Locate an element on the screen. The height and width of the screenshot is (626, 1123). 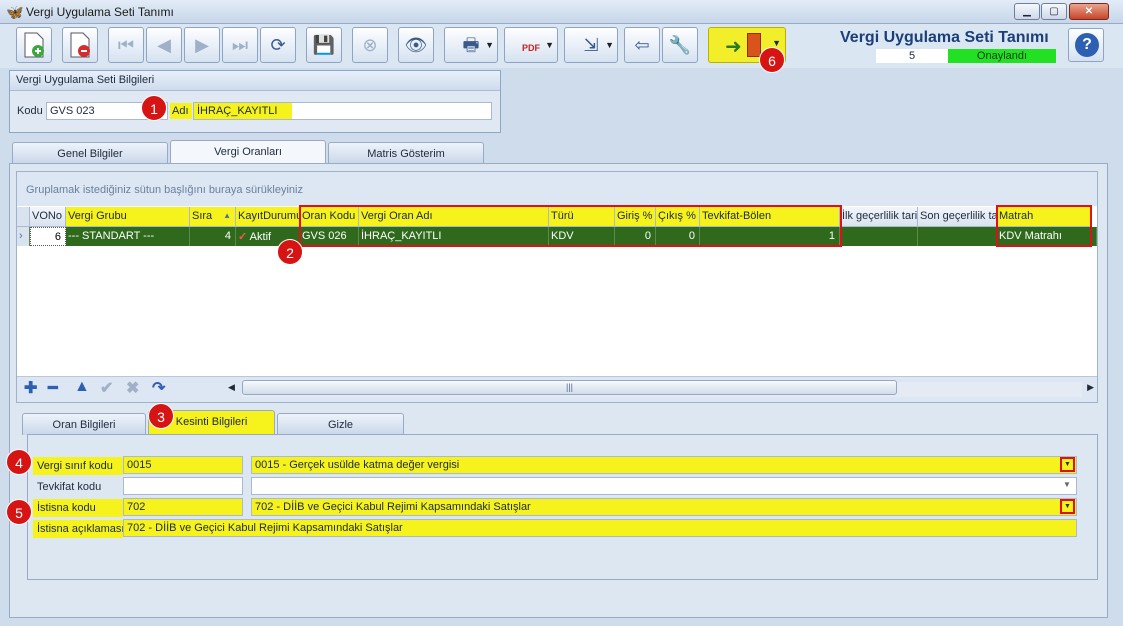
col-header-son-gecerlilik: Son geçerlilik tarihi is located at coordinates (957, 217).